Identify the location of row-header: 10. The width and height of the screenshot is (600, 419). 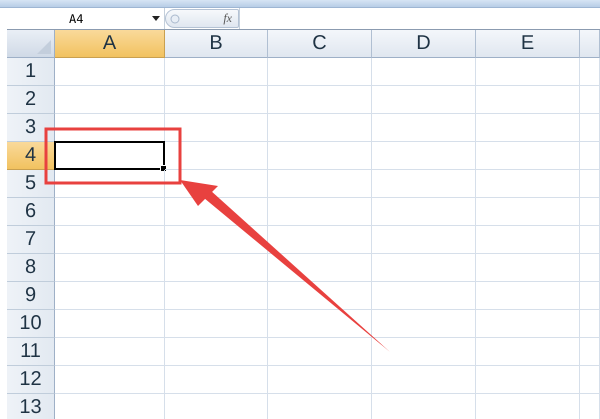
(31, 324).